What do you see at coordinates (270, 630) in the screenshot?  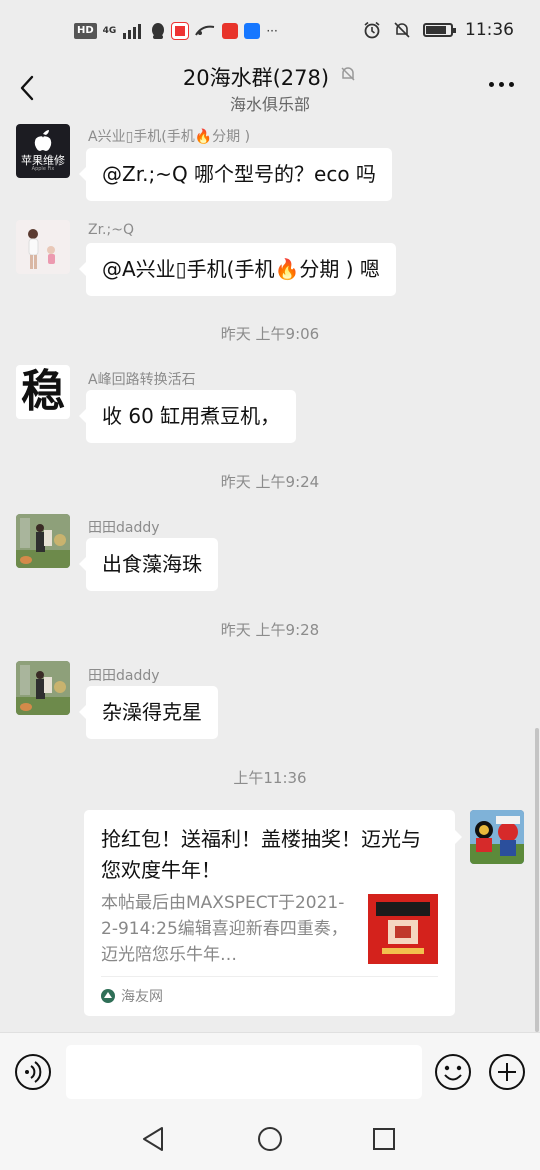 I see `timestamp: 昨天 上午9:28` at bounding box center [270, 630].